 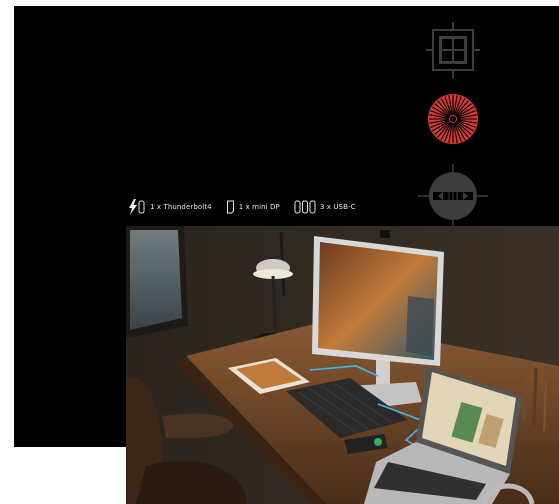 What do you see at coordinates (230, 207) in the screenshot?
I see `mini-dp-port-icon` at bounding box center [230, 207].